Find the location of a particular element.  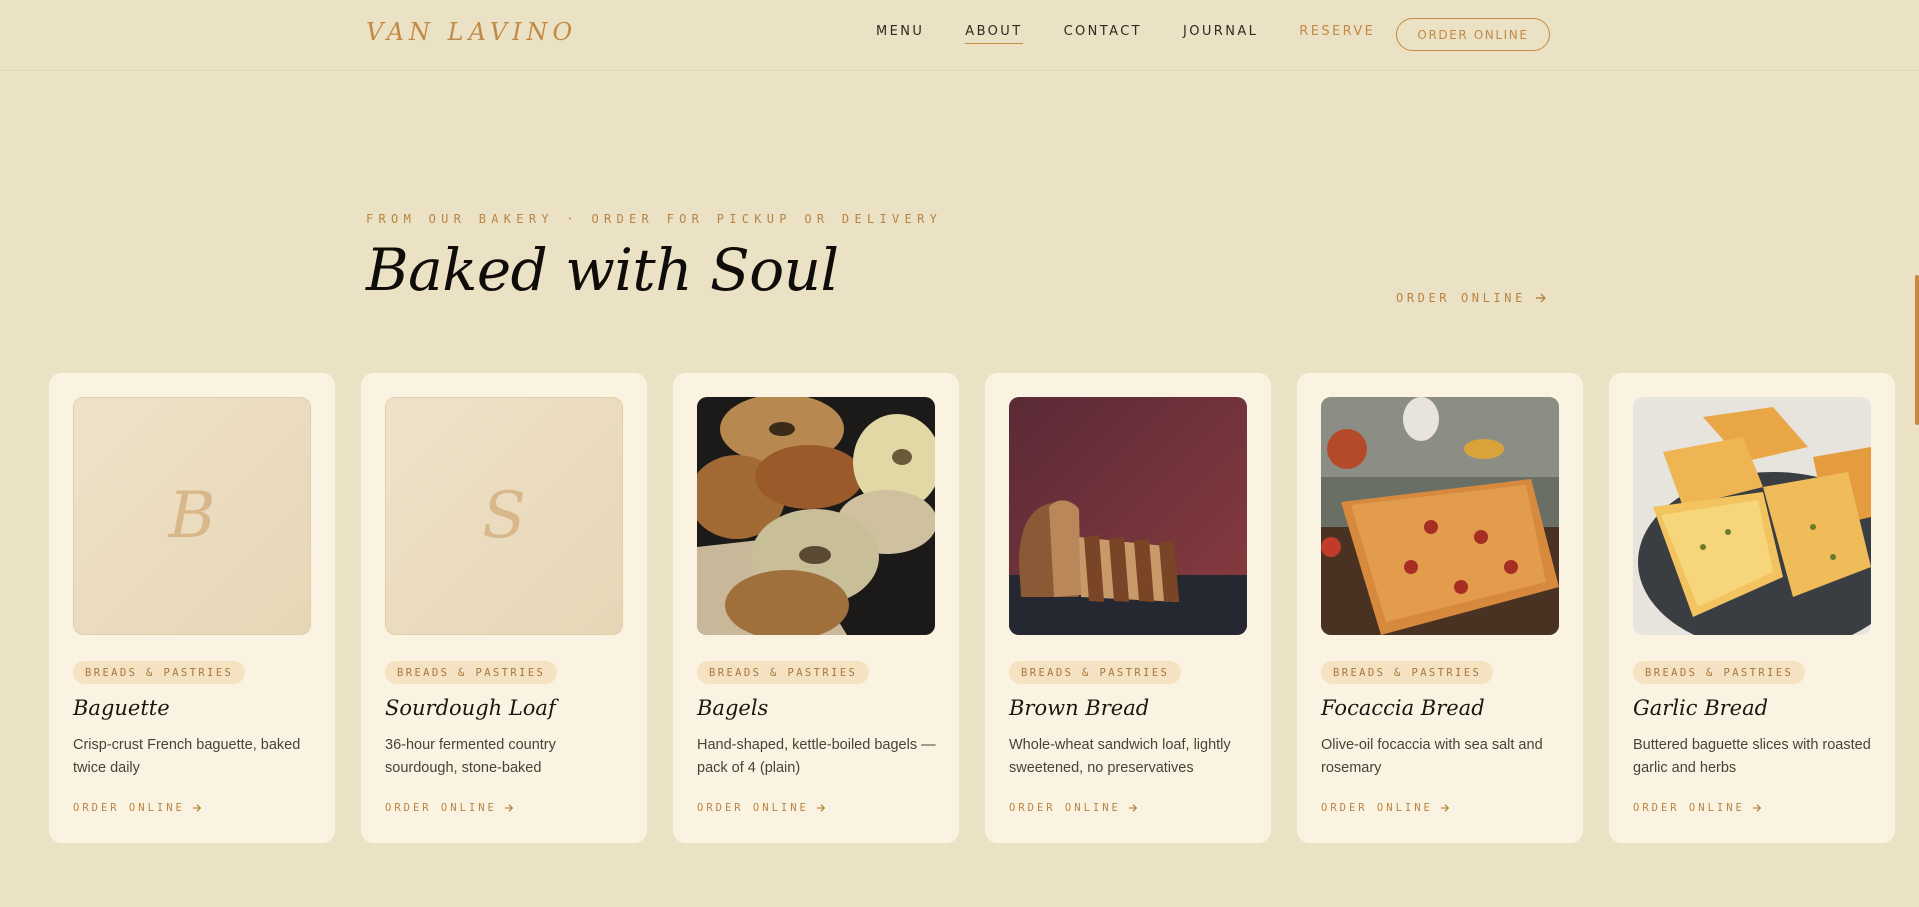

nav-item-menu: MENU is located at coordinates (900, 34).